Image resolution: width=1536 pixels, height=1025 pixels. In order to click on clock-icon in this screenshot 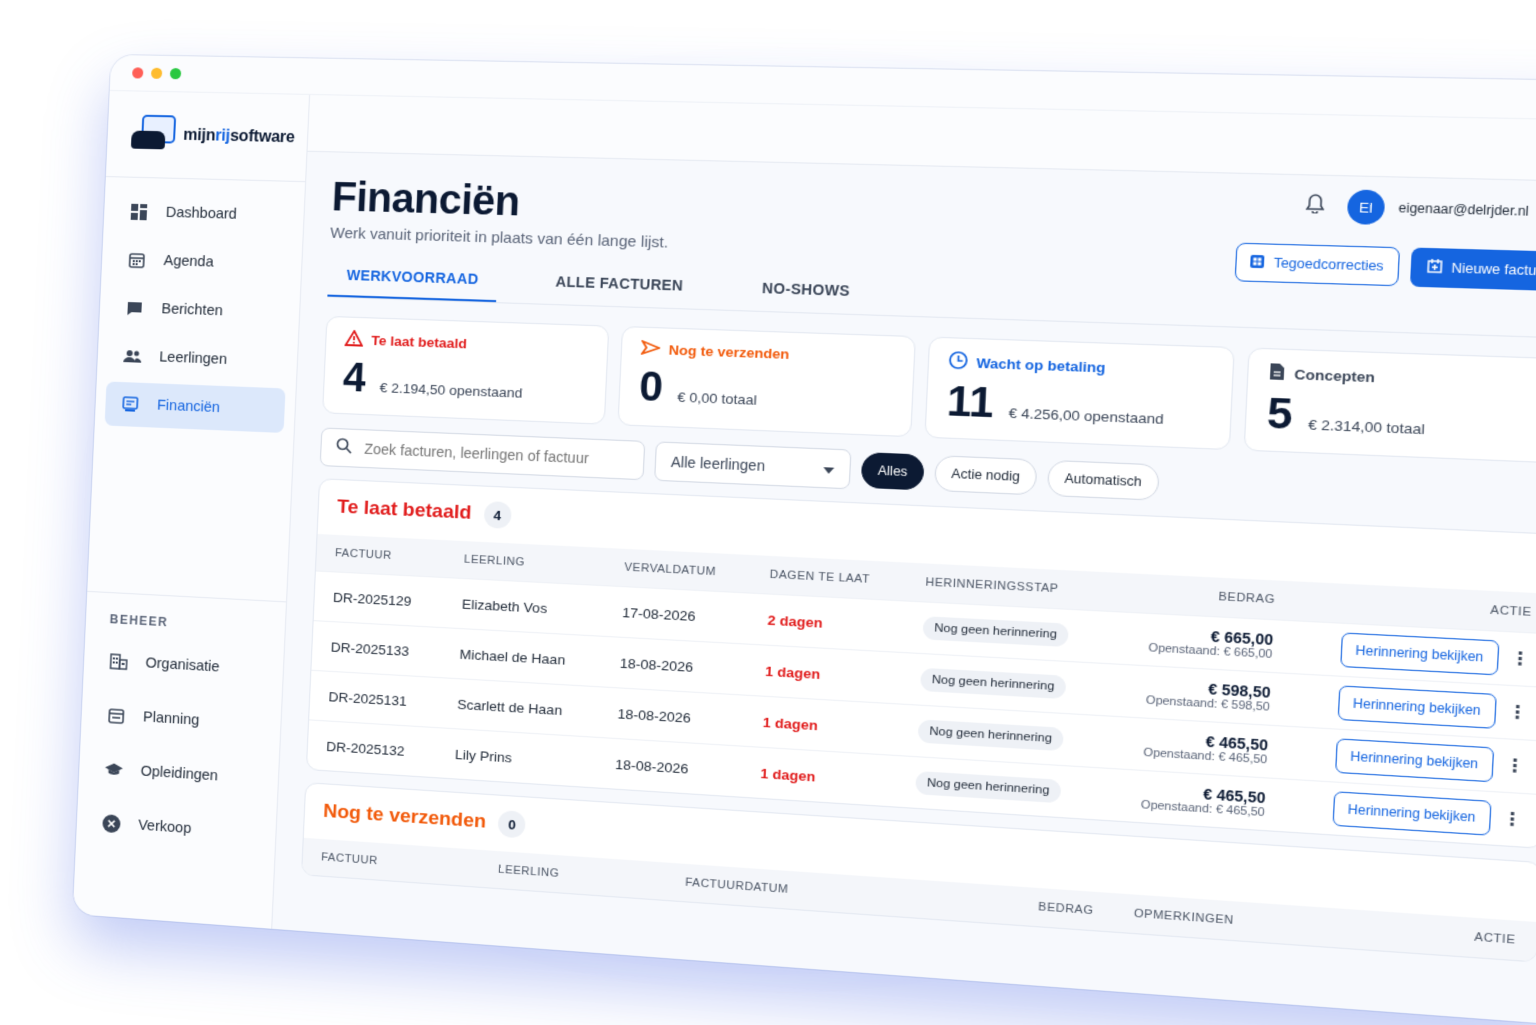, I will do `click(958, 362)`.